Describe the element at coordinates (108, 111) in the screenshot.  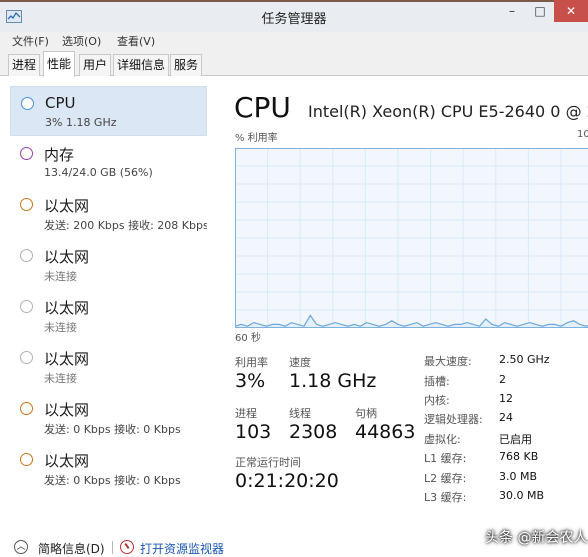
I see `sidebar-item-cpu: CPU 3% 1.18 GHz` at that location.